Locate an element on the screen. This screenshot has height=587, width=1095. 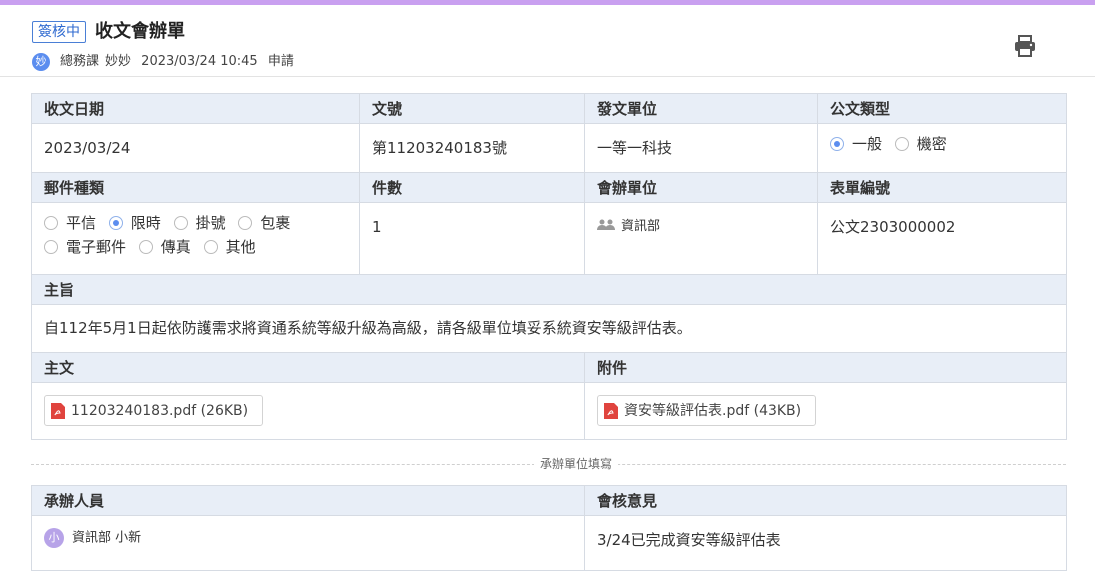
section-divider-label: 承辦單位填寫 is located at coordinates (576, 464).